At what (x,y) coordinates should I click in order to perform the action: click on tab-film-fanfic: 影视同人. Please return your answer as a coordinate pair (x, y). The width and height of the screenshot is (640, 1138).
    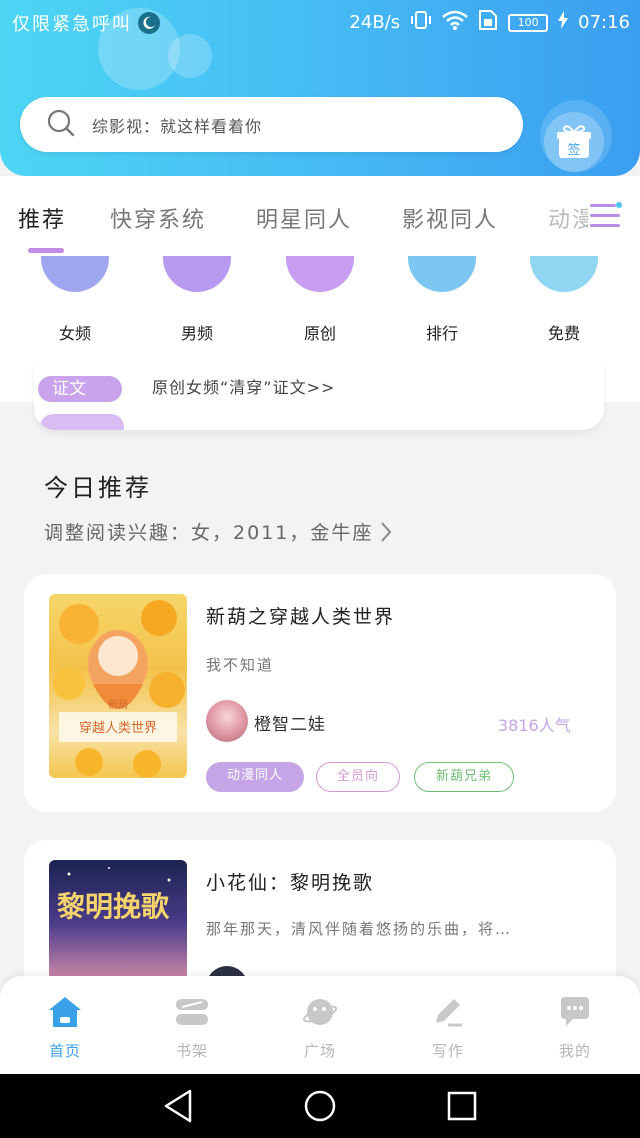
    Looking at the image, I should click on (450, 218).